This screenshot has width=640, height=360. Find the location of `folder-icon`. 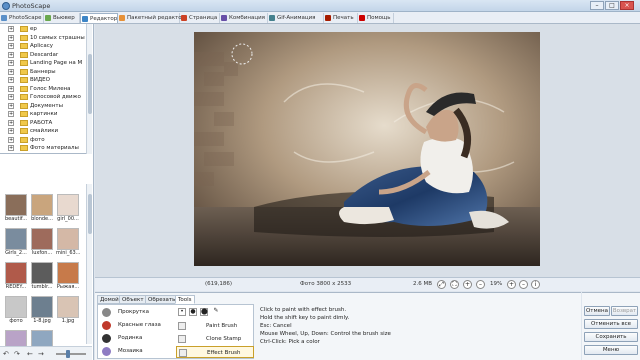

folder-icon is located at coordinates (24, 46).